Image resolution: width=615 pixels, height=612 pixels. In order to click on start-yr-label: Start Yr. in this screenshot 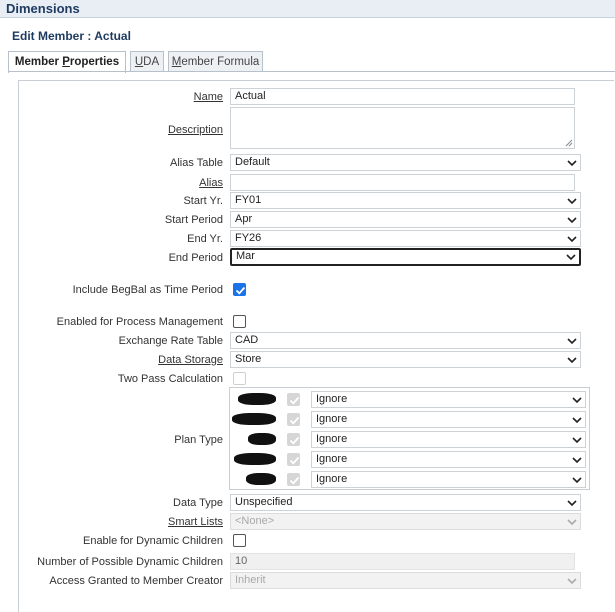, I will do `click(203, 201)`.